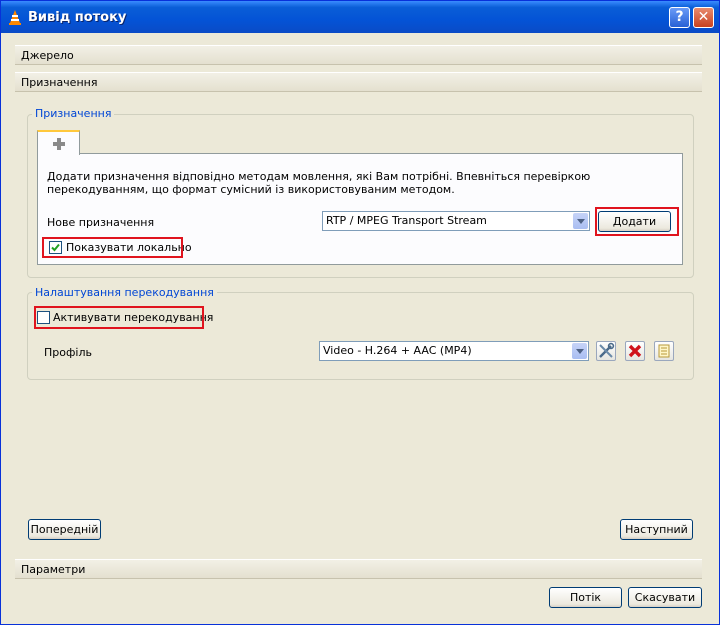 This screenshot has width=720, height=625. I want to click on section-source: Джерело, so click(358, 55).